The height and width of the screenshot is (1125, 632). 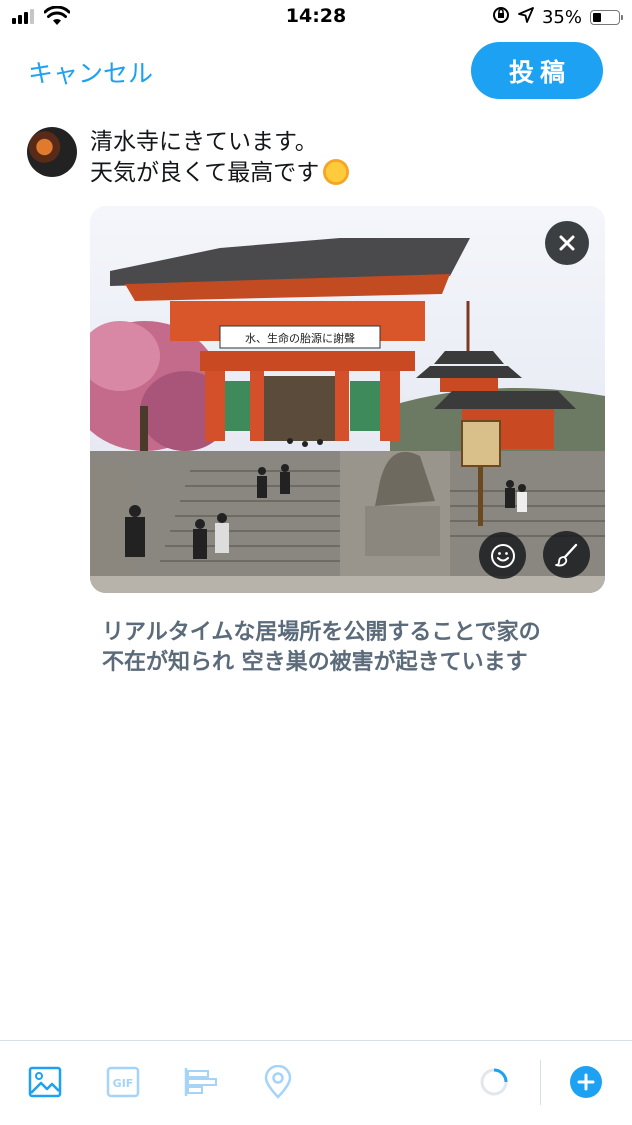 What do you see at coordinates (501, 17) in the screenshot?
I see `orientation-lock-icon` at bounding box center [501, 17].